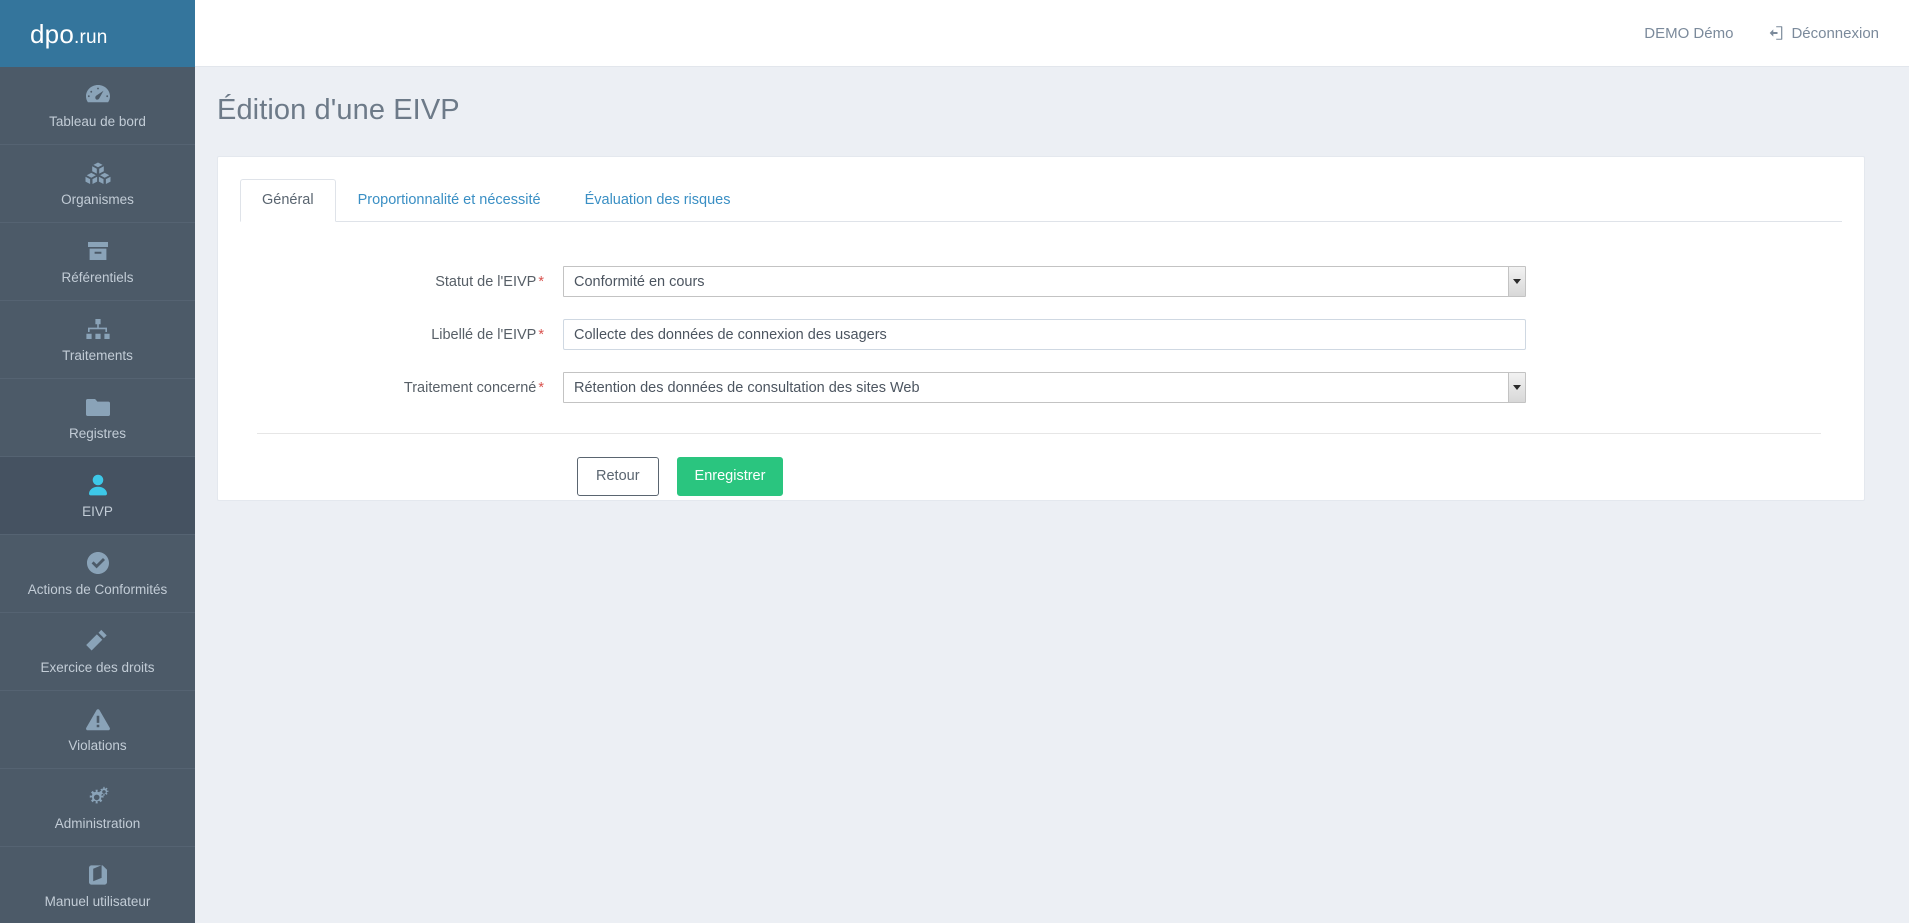  Describe the element at coordinates (98, 251) in the screenshot. I see `archive-box-icon` at that location.